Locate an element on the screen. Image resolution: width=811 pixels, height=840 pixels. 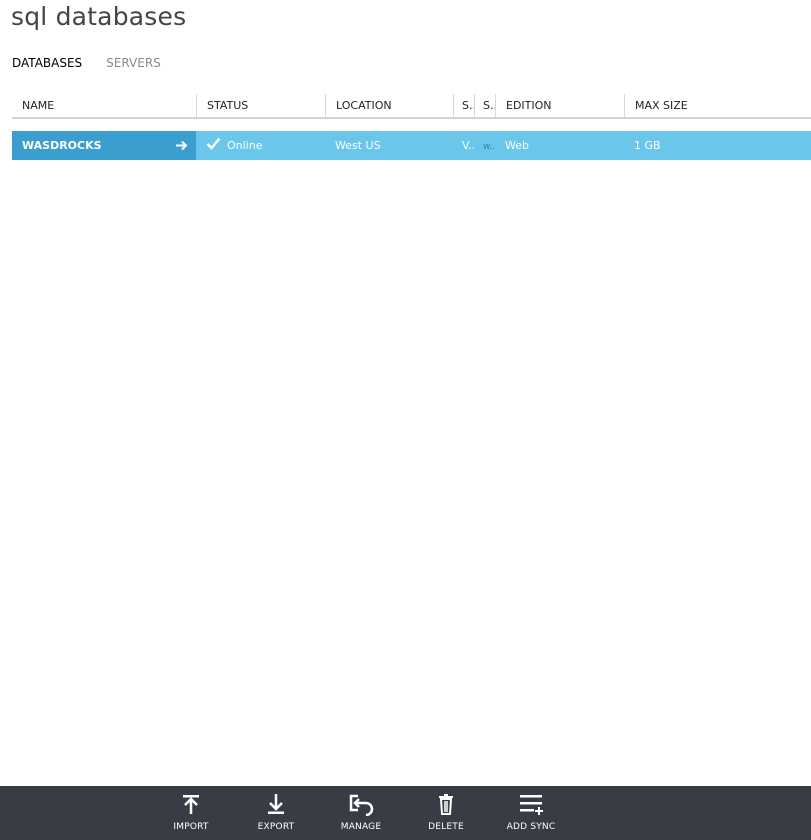
manage-button: MANAGE is located at coordinates (361, 813).